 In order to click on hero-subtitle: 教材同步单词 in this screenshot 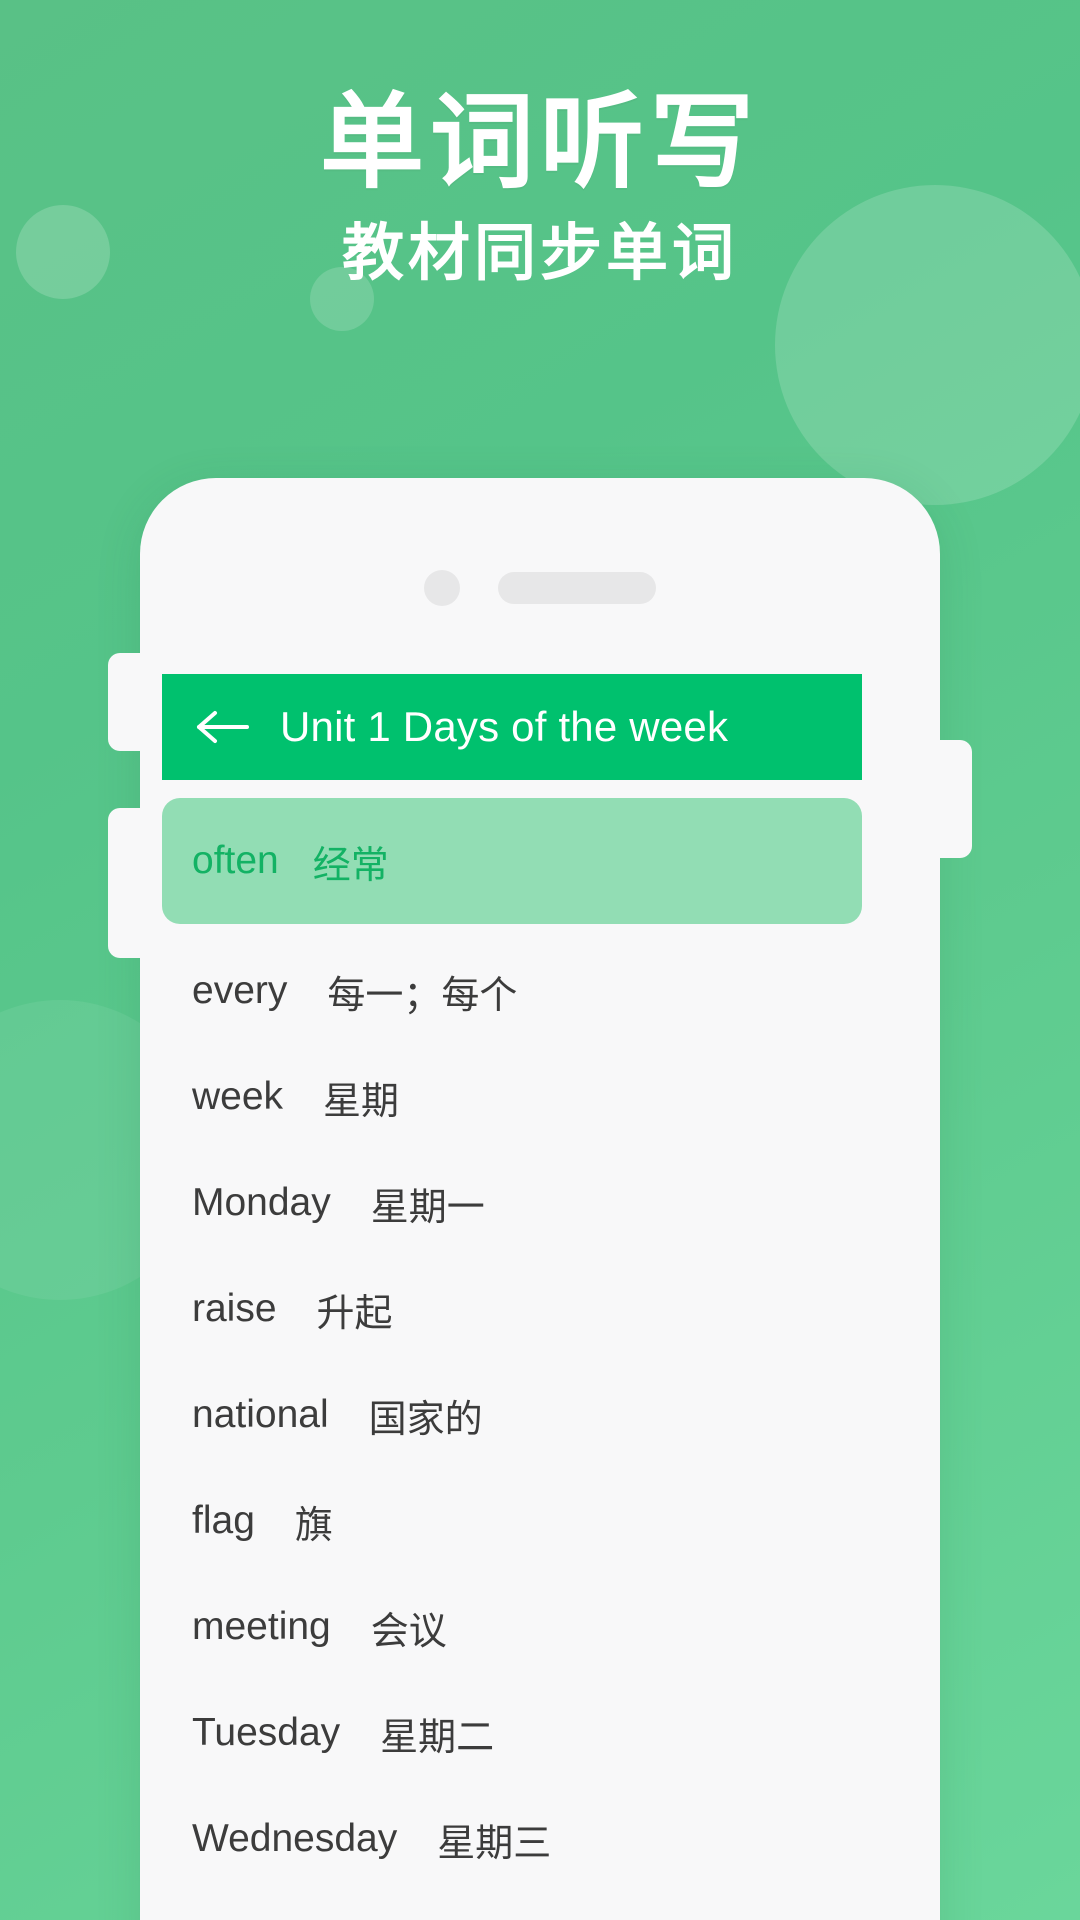, I will do `click(539, 254)`.